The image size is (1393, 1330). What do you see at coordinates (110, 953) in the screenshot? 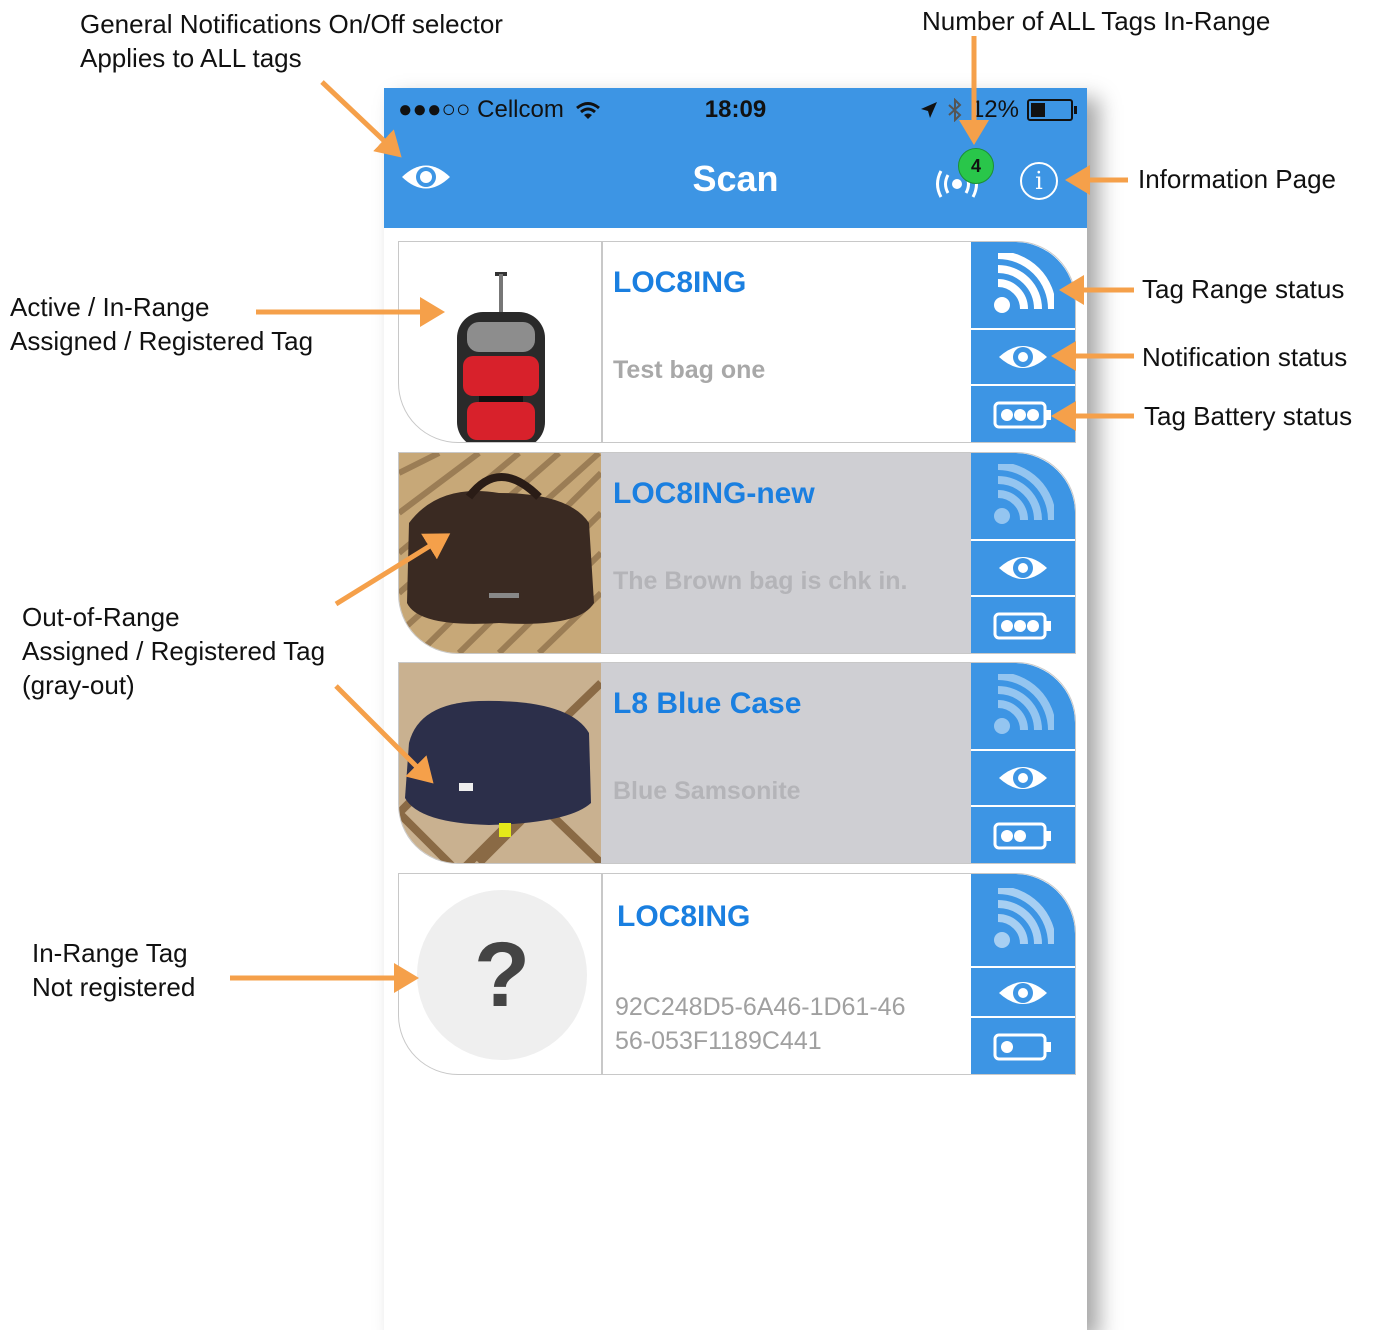
I see `annotation-line: In-Range Tag` at bounding box center [110, 953].